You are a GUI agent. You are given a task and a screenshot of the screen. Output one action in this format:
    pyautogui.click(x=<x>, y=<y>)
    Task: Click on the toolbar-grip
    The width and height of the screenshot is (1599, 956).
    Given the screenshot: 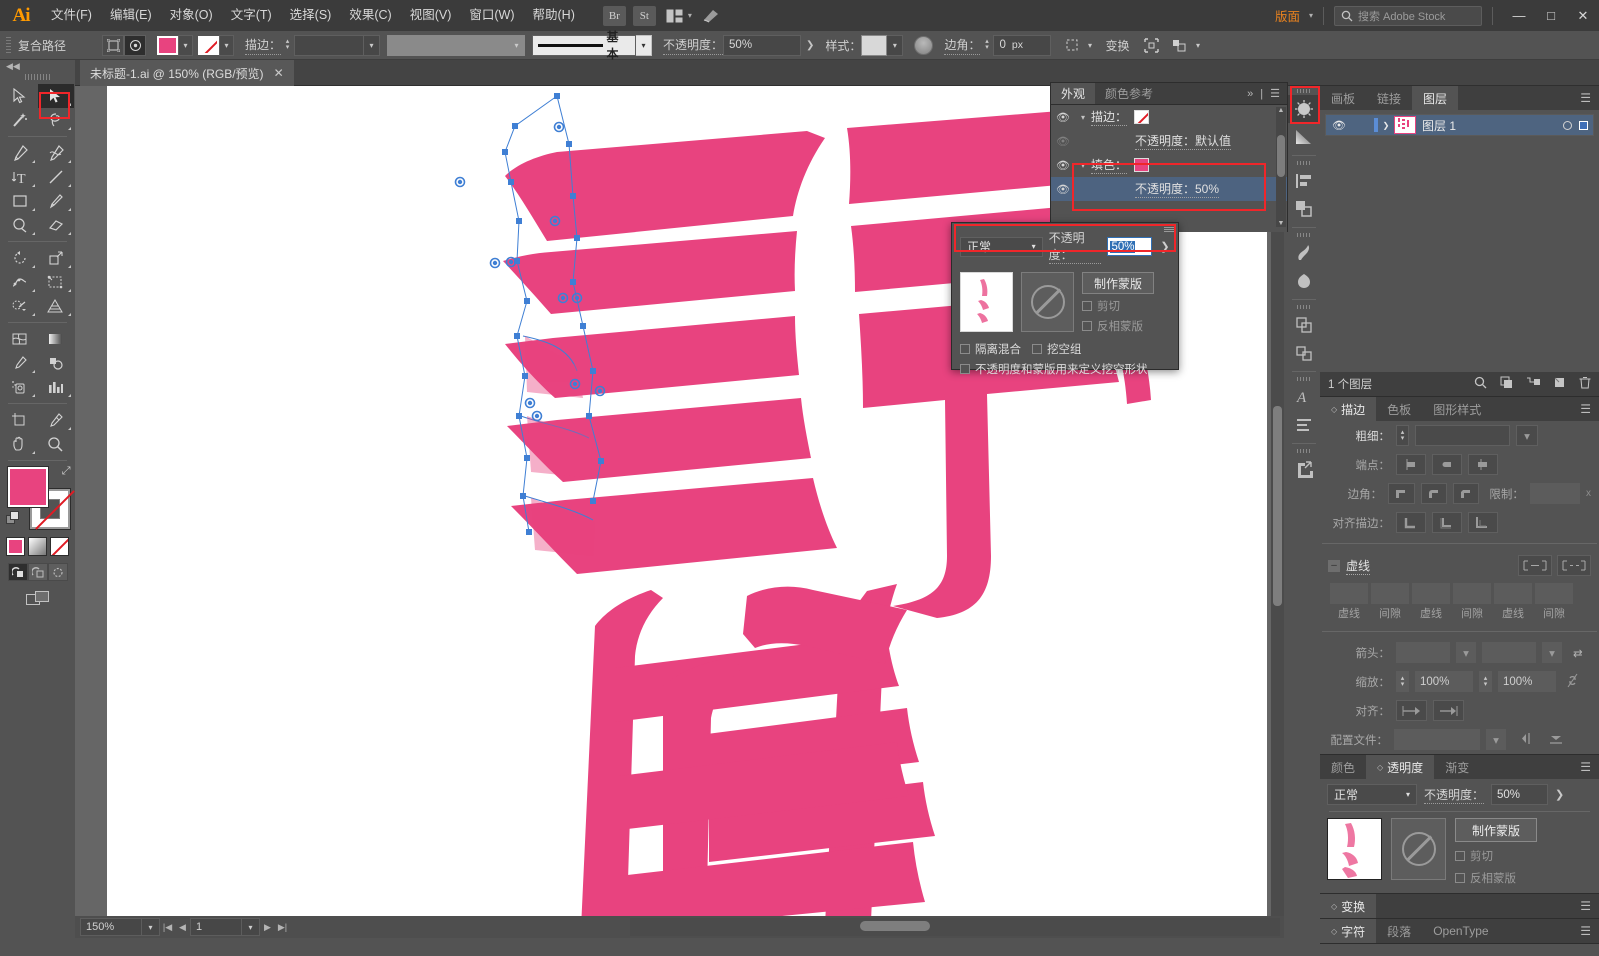 What is the action you would take?
    pyautogui.click(x=37, y=77)
    